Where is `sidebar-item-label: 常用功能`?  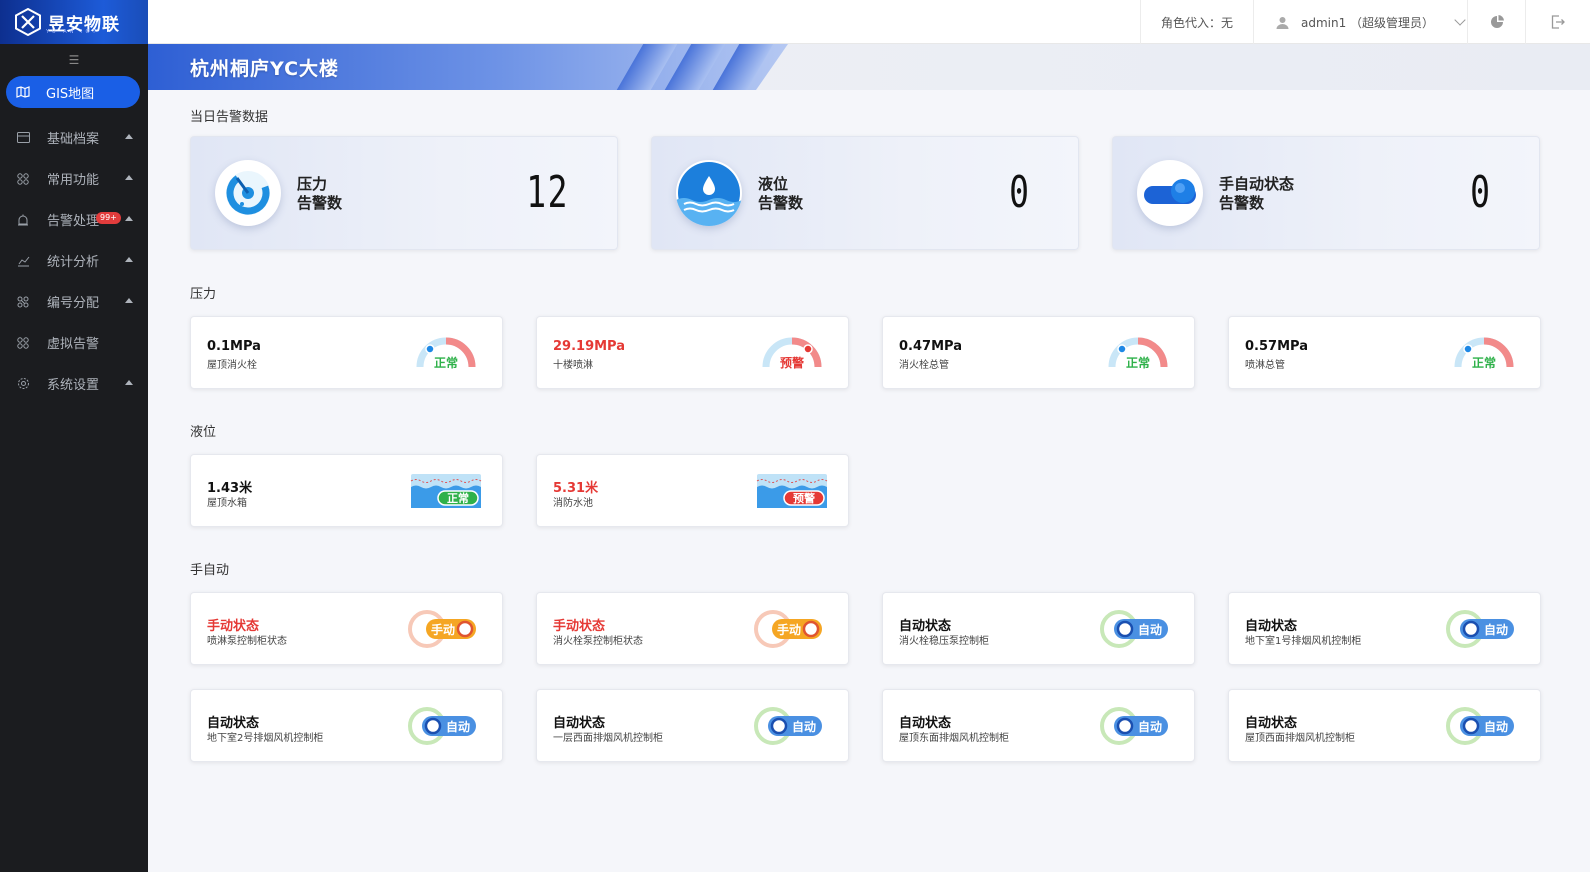 sidebar-item-label: 常用功能 is located at coordinates (73, 180).